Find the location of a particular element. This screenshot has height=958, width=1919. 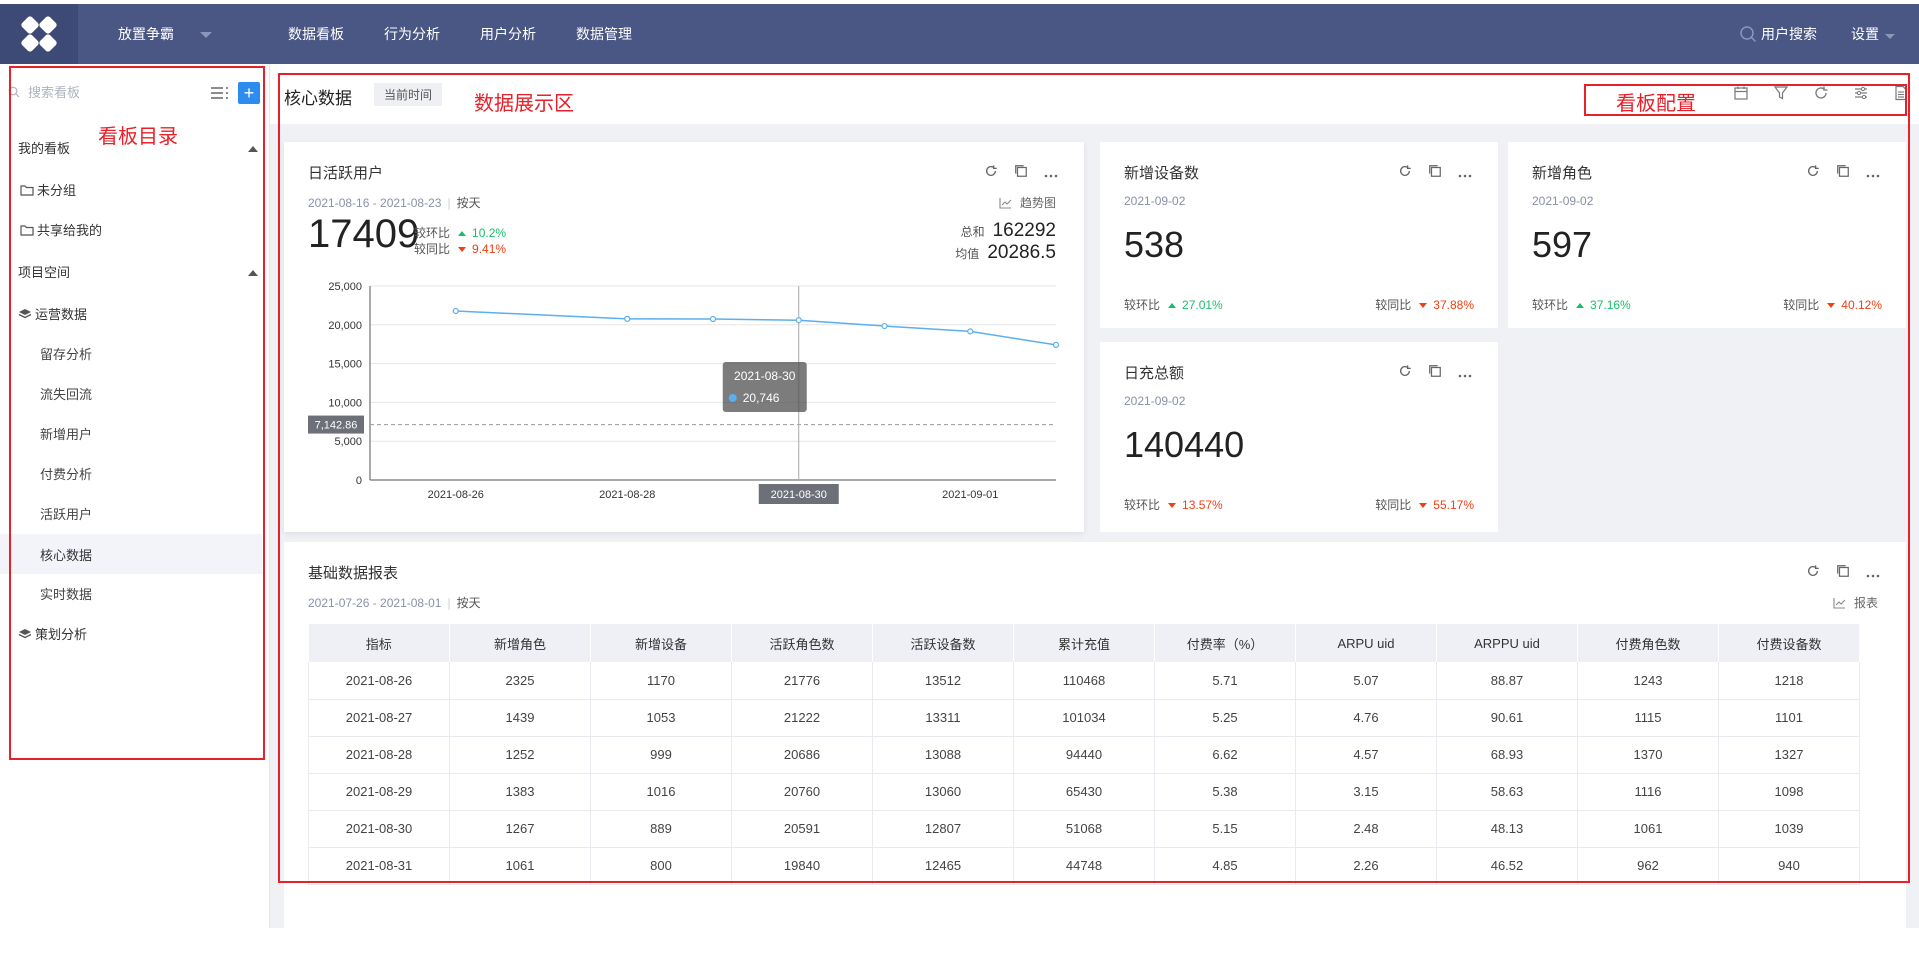

nav-users: 用户分析 is located at coordinates (508, 34).